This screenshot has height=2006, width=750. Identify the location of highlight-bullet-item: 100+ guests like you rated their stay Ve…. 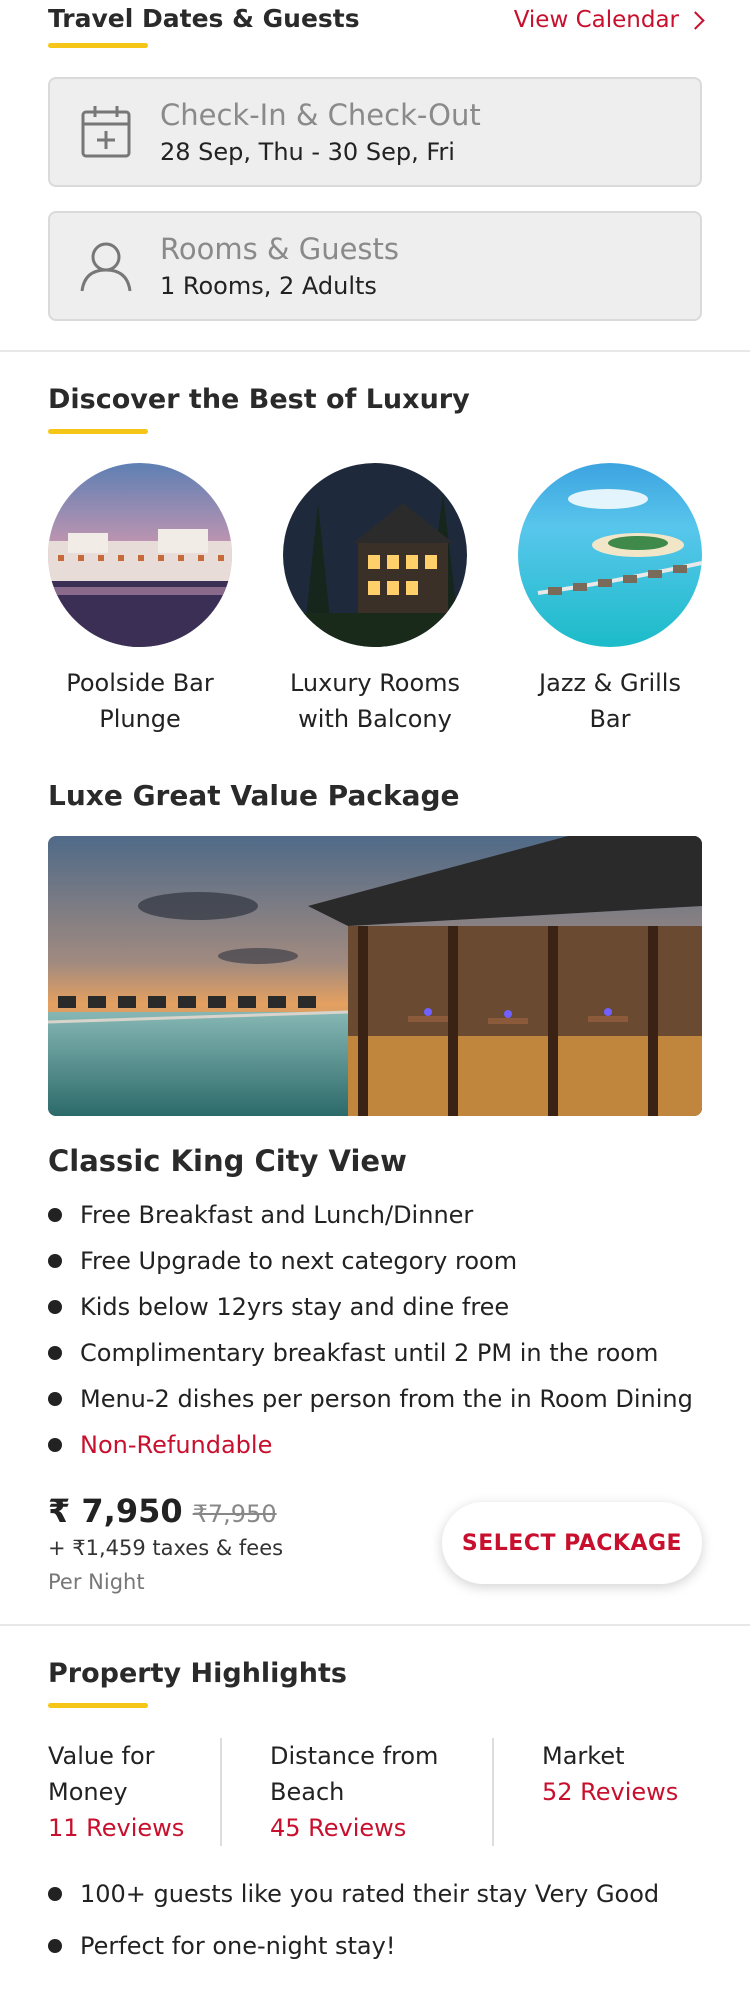
(375, 1894).